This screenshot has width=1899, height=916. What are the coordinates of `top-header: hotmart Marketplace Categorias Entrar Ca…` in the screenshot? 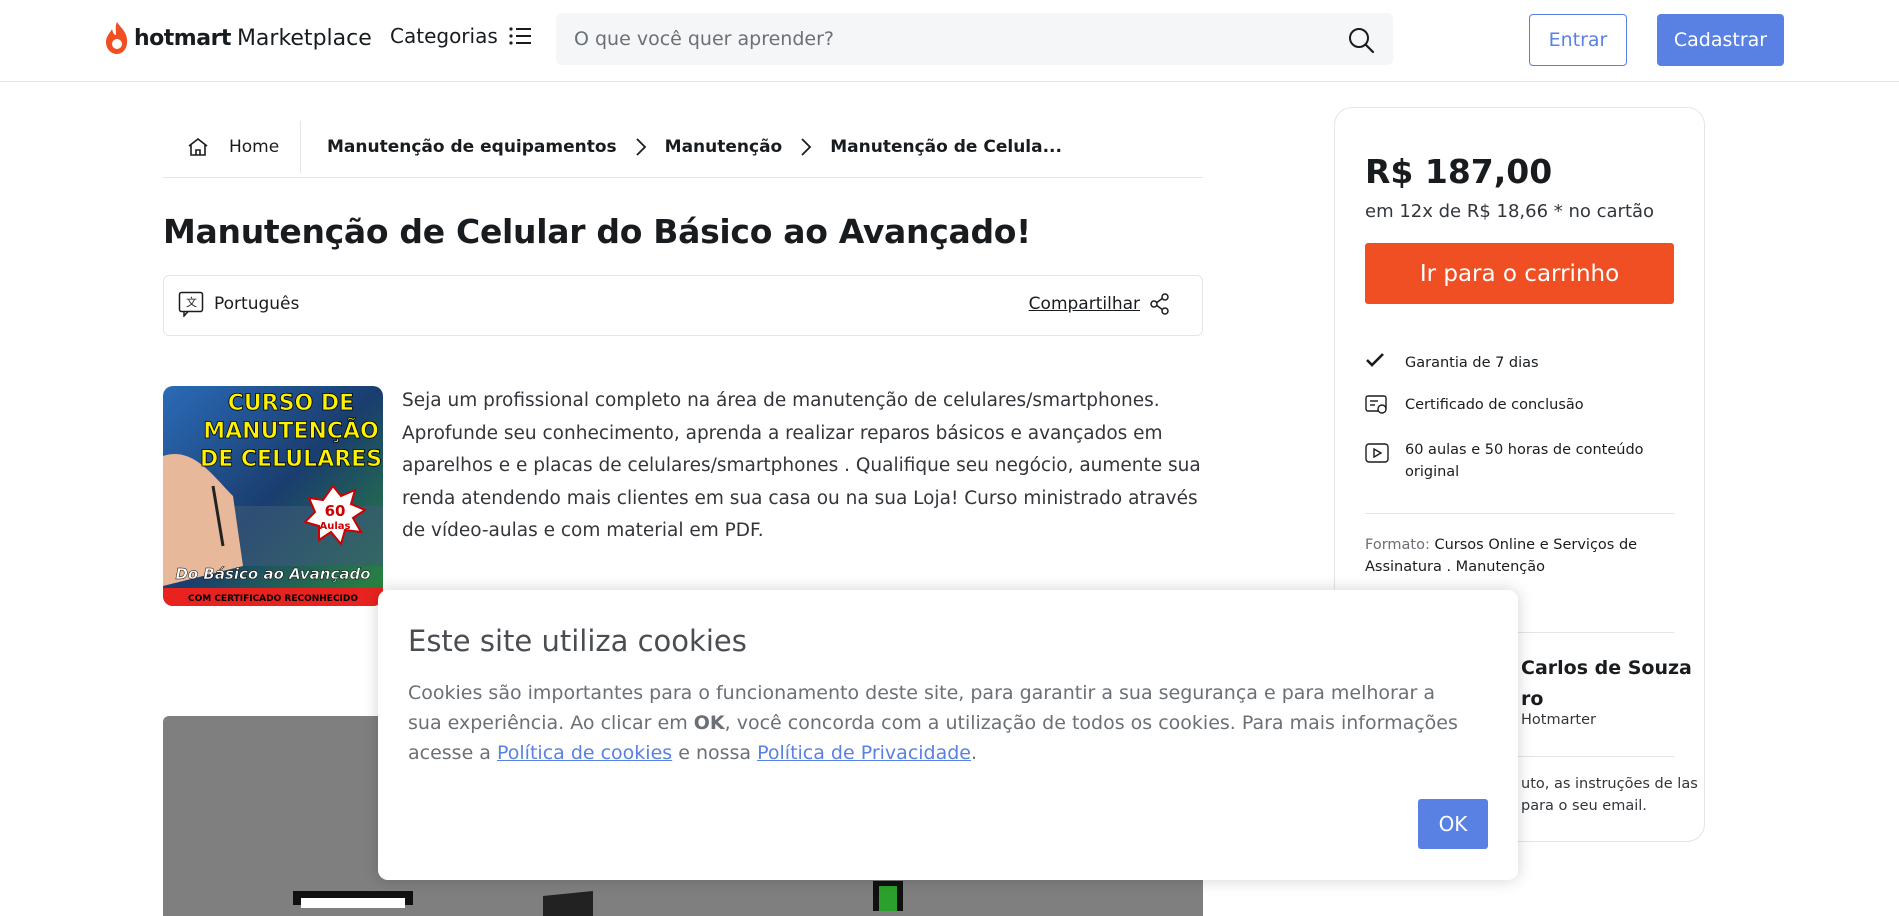 It's located at (949, 41).